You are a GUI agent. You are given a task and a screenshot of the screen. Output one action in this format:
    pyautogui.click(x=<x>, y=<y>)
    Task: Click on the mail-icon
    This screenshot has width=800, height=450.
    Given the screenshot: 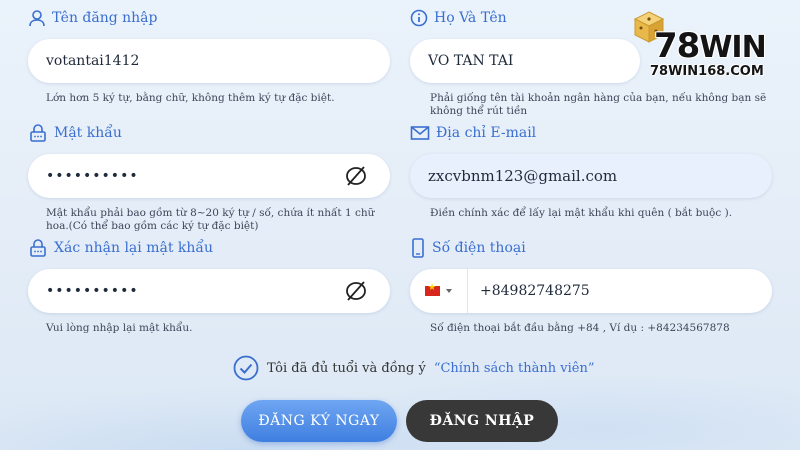 What is the action you would take?
    pyautogui.click(x=420, y=133)
    